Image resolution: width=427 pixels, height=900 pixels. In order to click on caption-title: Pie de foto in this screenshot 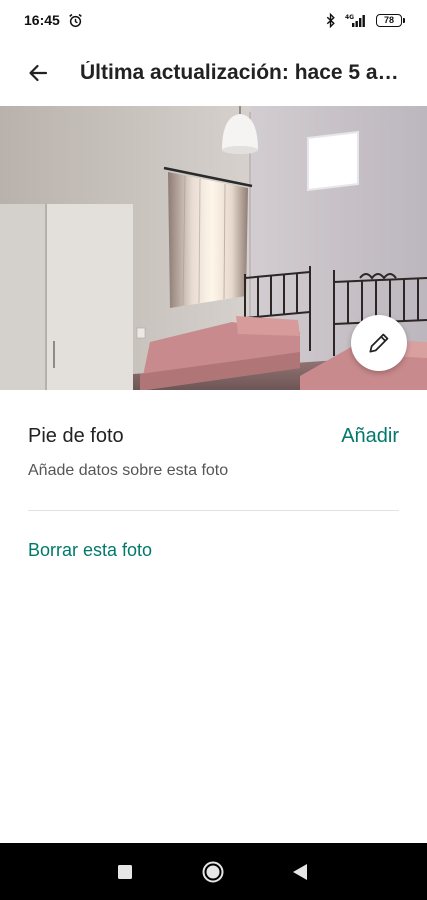, I will do `click(76, 436)`.